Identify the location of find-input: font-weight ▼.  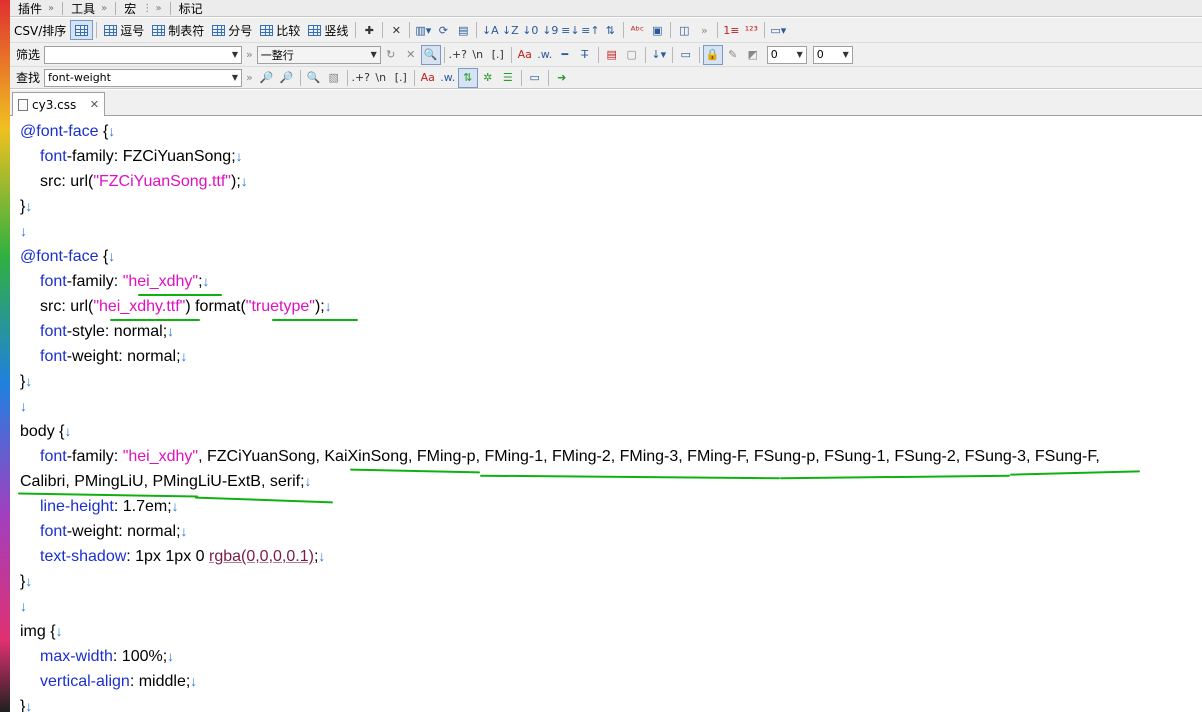
(143, 77).